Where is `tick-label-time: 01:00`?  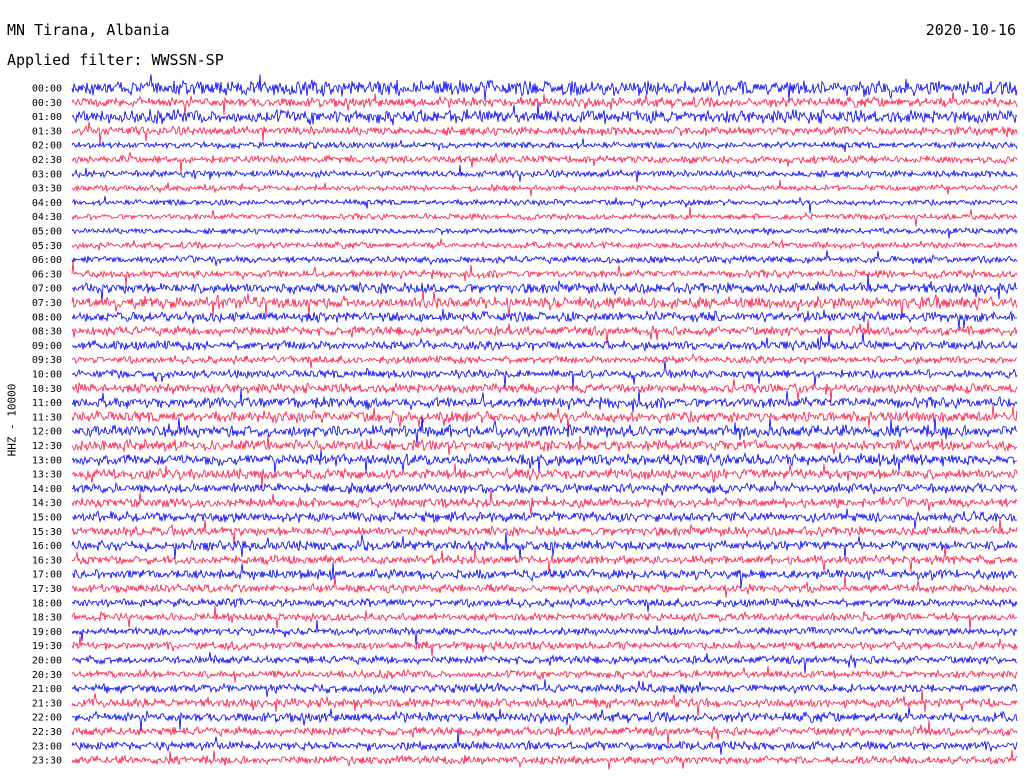 tick-label-time: 01:00 is located at coordinates (47, 117).